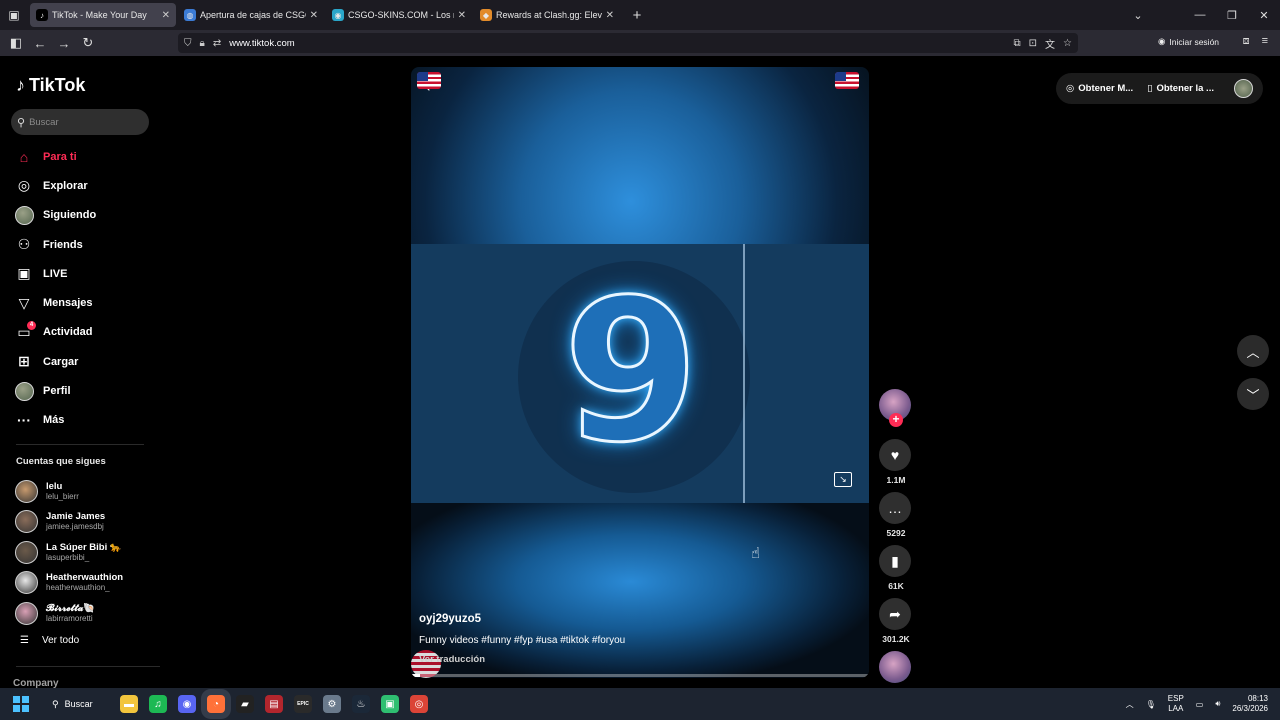 The image size is (1280, 720). What do you see at coordinates (89, 156) in the screenshot?
I see `sidebar-item-para-ti: ⌂ Para ti` at bounding box center [89, 156].